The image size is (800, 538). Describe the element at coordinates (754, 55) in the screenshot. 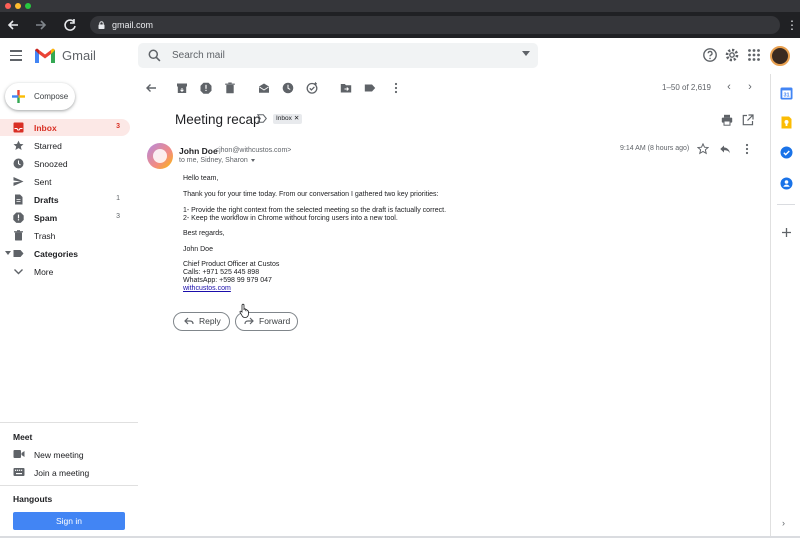

I see `apps-grid-icon` at that location.